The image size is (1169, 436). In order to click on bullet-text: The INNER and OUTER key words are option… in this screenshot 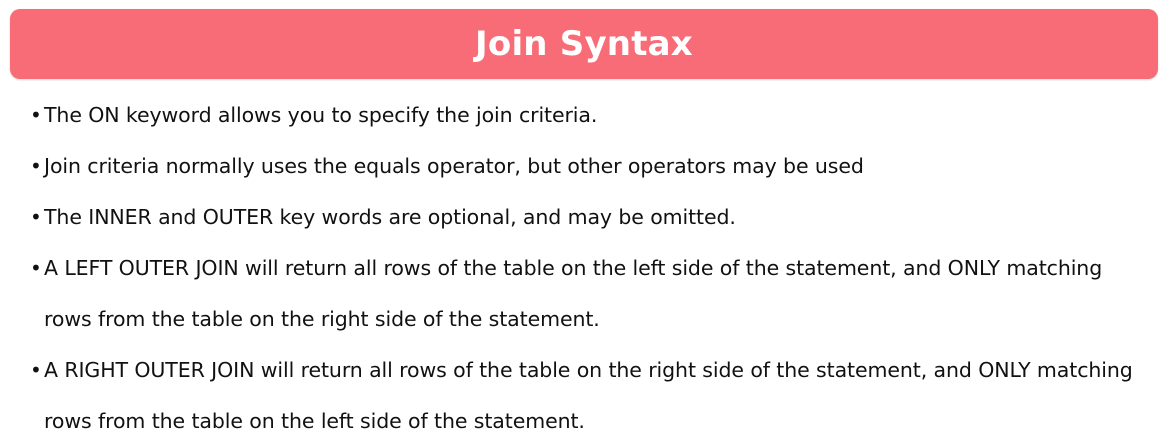, I will do `click(390, 217)`.